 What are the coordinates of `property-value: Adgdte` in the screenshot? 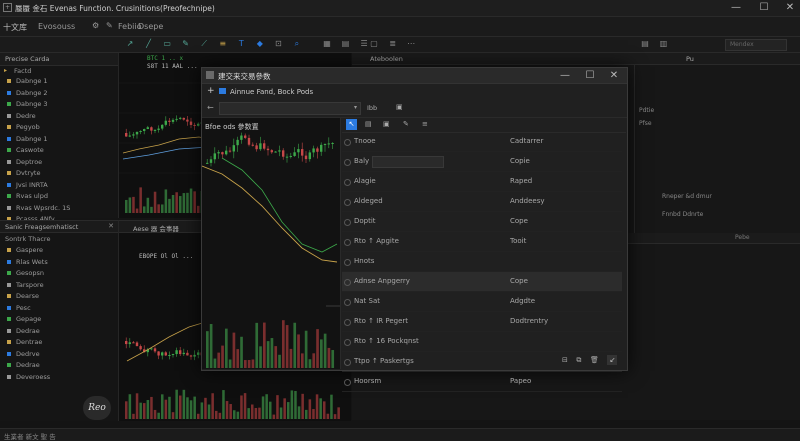 It's located at (522, 301).